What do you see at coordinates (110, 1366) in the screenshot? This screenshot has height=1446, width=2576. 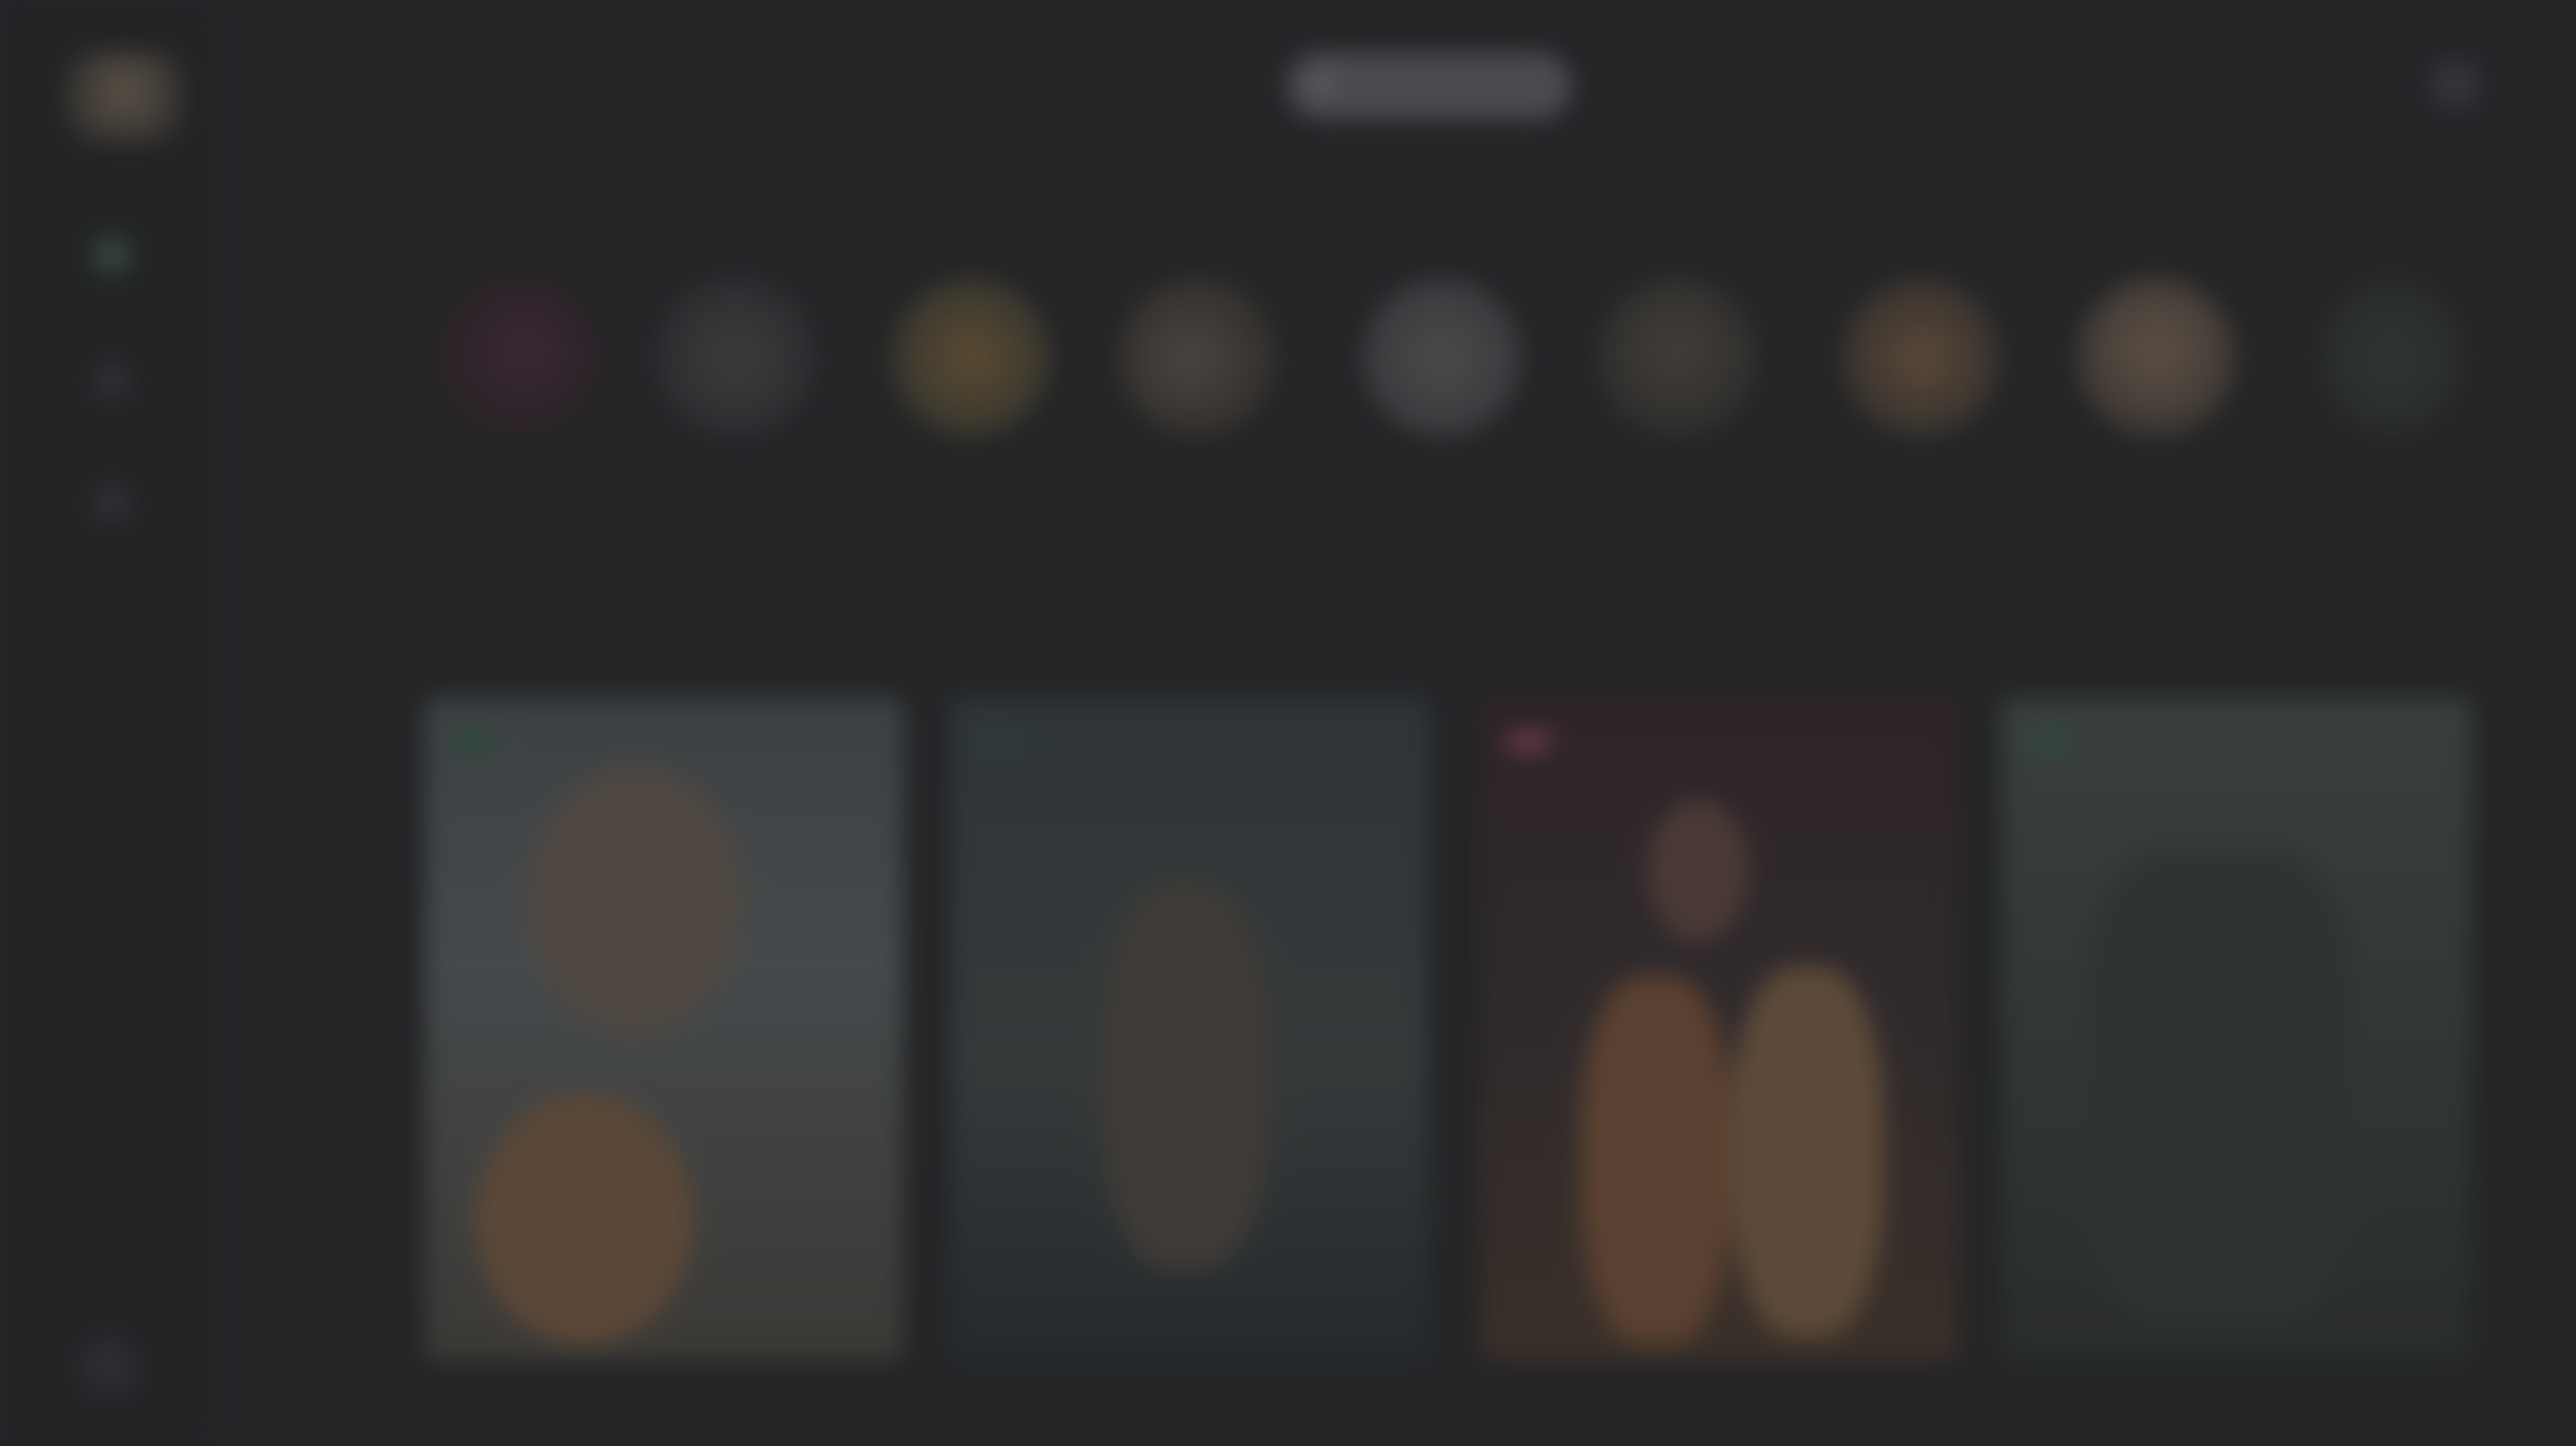 I see `settings-icon` at bounding box center [110, 1366].